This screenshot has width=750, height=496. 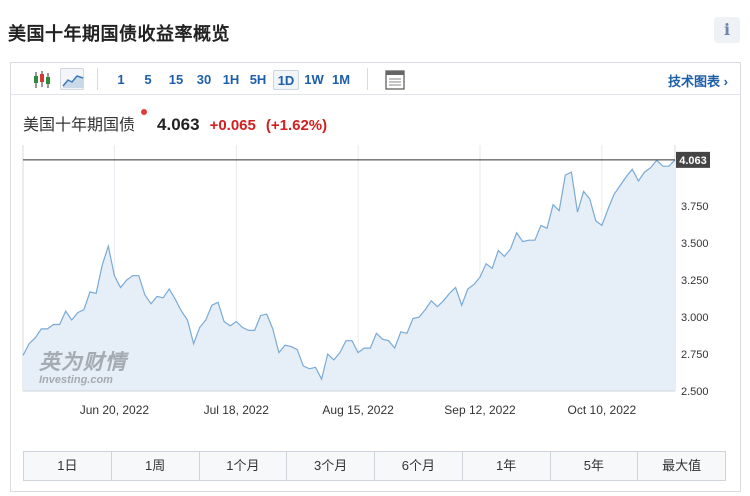 What do you see at coordinates (695, 244) in the screenshot?
I see `y-tick-label: 3.500` at bounding box center [695, 244].